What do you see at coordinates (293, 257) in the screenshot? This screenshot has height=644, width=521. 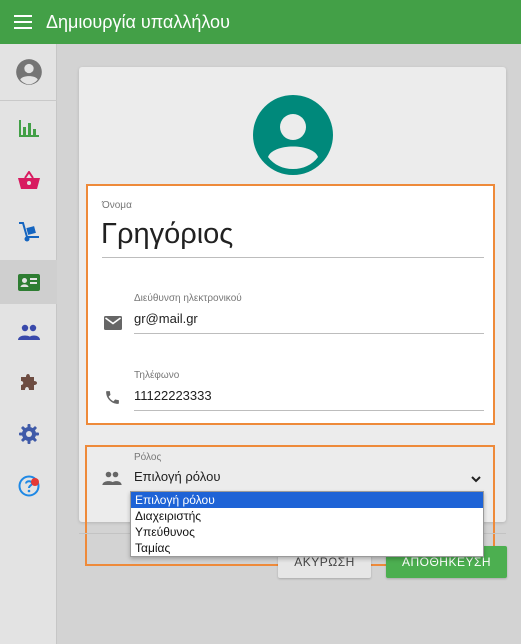 I see `name-underline` at bounding box center [293, 257].